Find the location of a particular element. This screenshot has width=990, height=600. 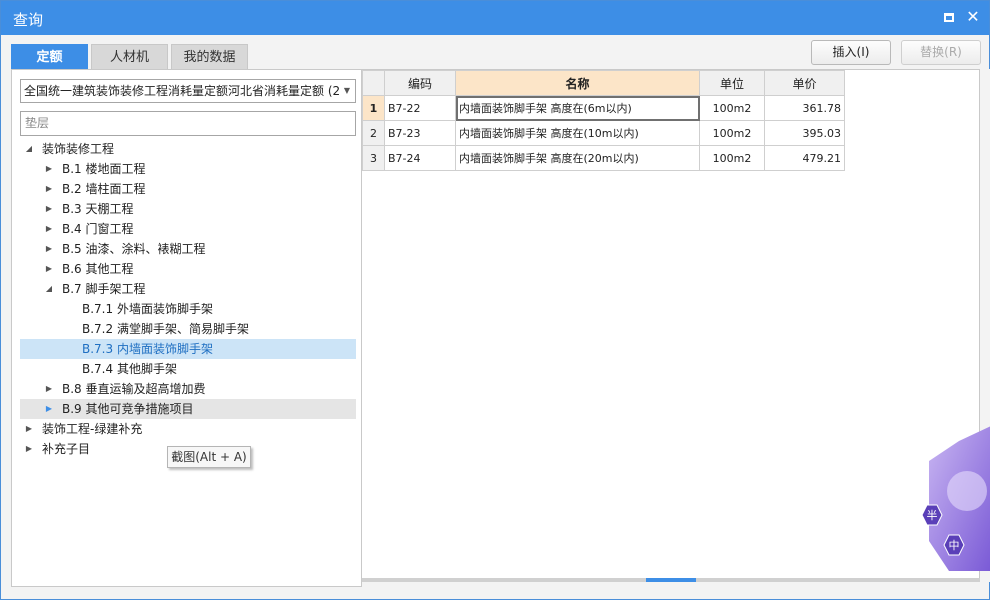

widget-glow is located at coordinates (967, 491).